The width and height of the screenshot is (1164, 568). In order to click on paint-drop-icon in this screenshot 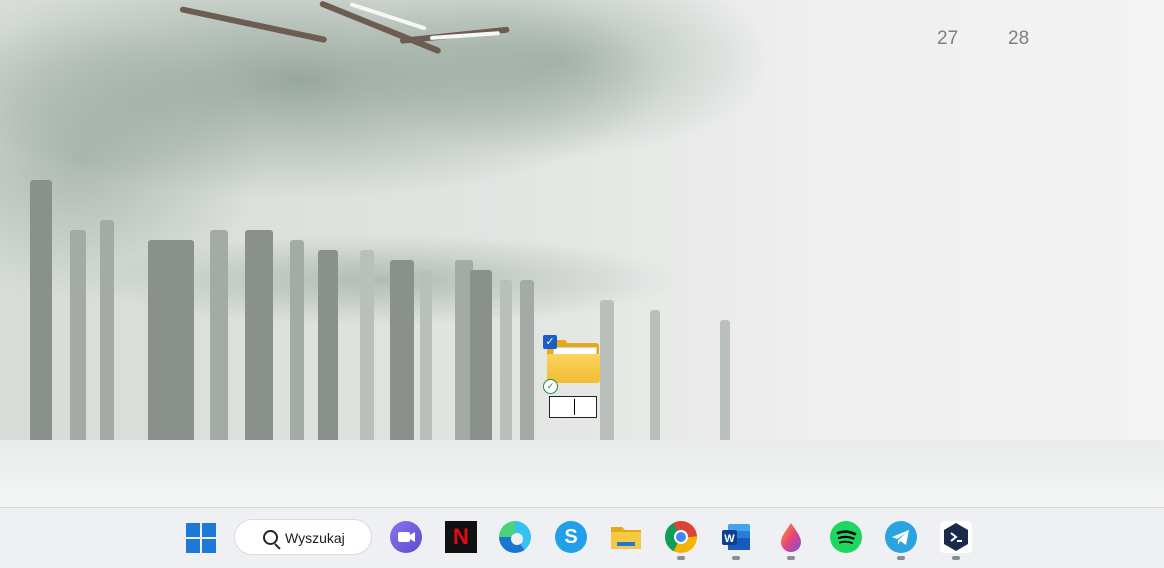, I will do `click(791, 537)`.